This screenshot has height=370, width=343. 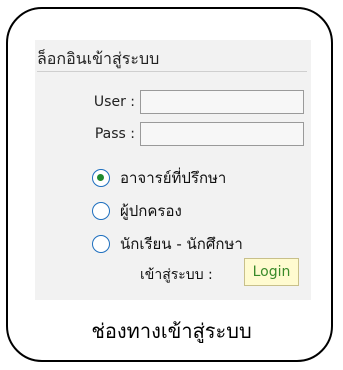 What do you see at coordinates (222, 102) in the screenshot?
I see `user-input` at bounding box center [222, 102].